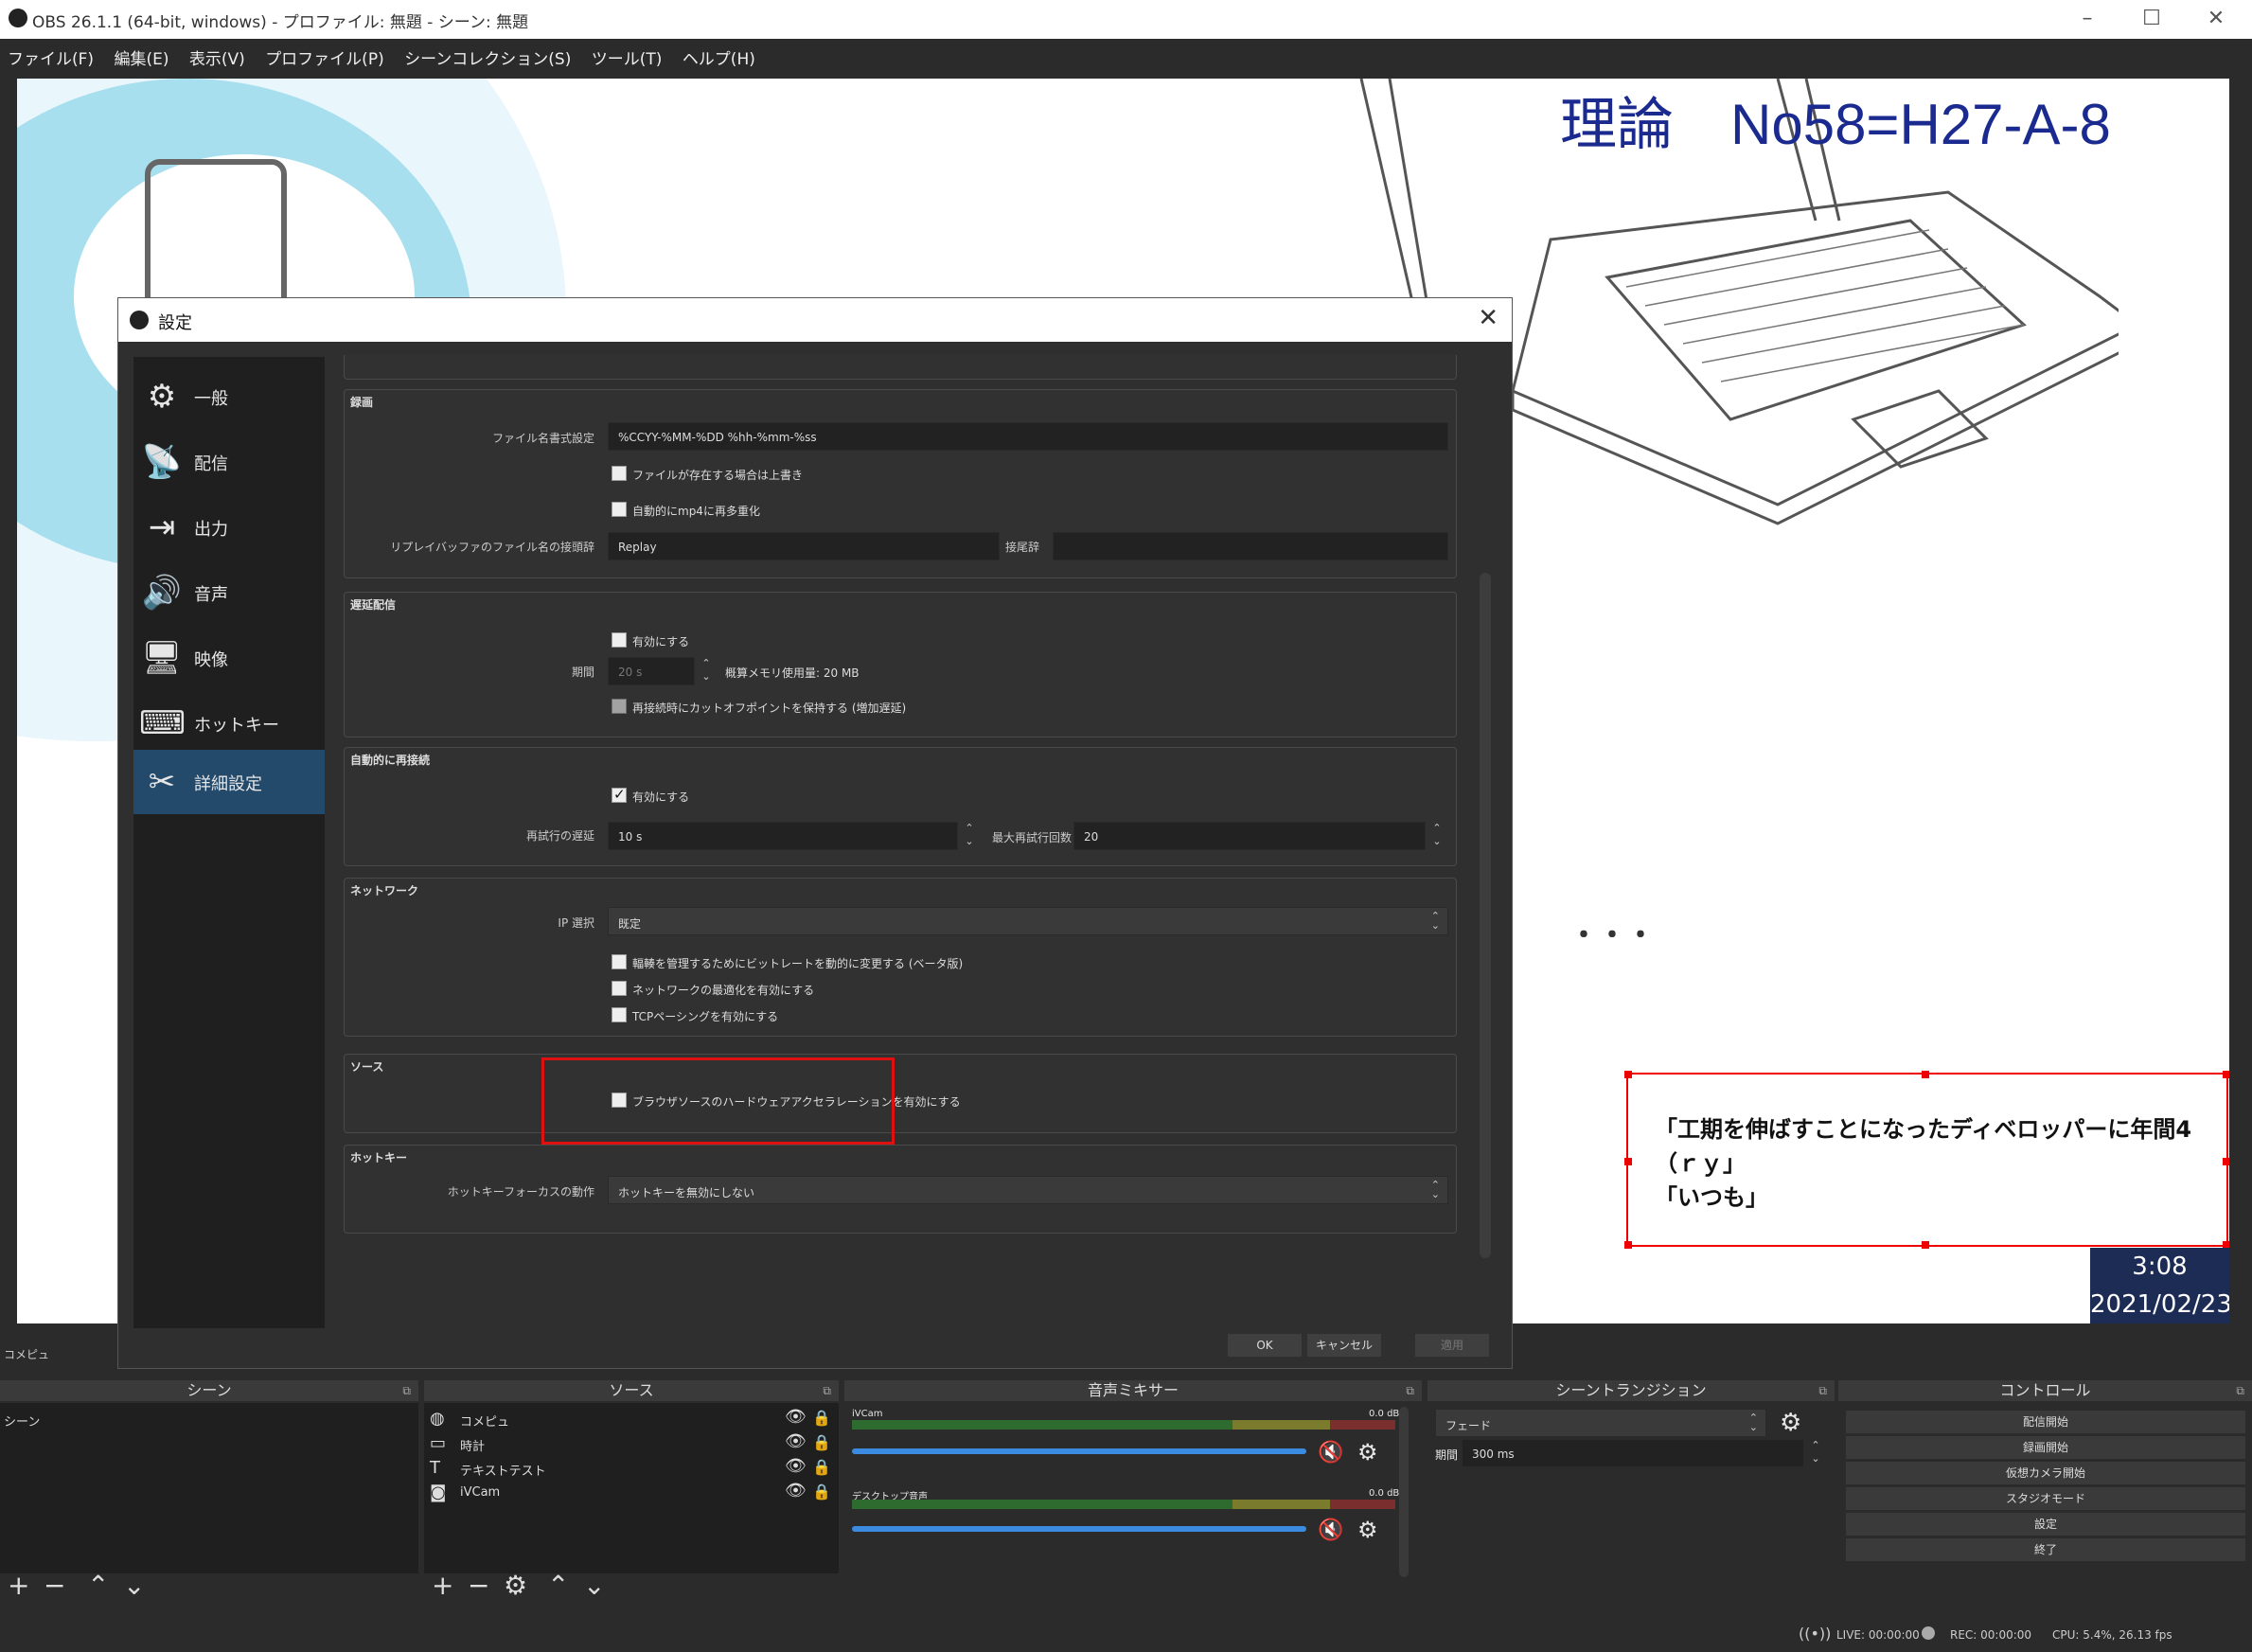  Describe the element at coordinates (900, 1093) in the screenshot. I see `sources-group: ソース ブラウザソースのハードウェアアクセラレーションを有効にする` at that location.